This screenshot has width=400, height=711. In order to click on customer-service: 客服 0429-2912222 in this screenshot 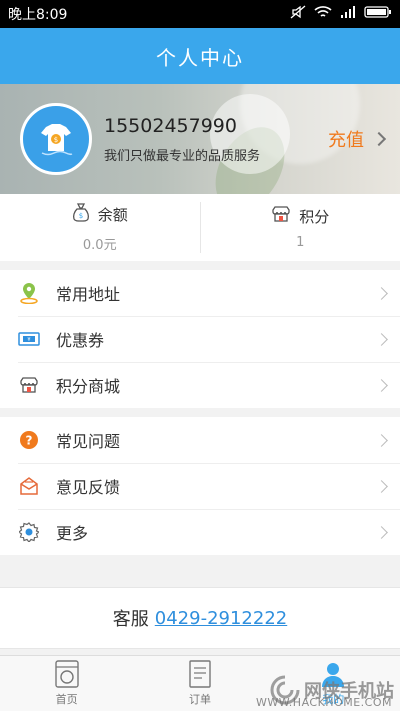, I will do `click(200, 618)`.